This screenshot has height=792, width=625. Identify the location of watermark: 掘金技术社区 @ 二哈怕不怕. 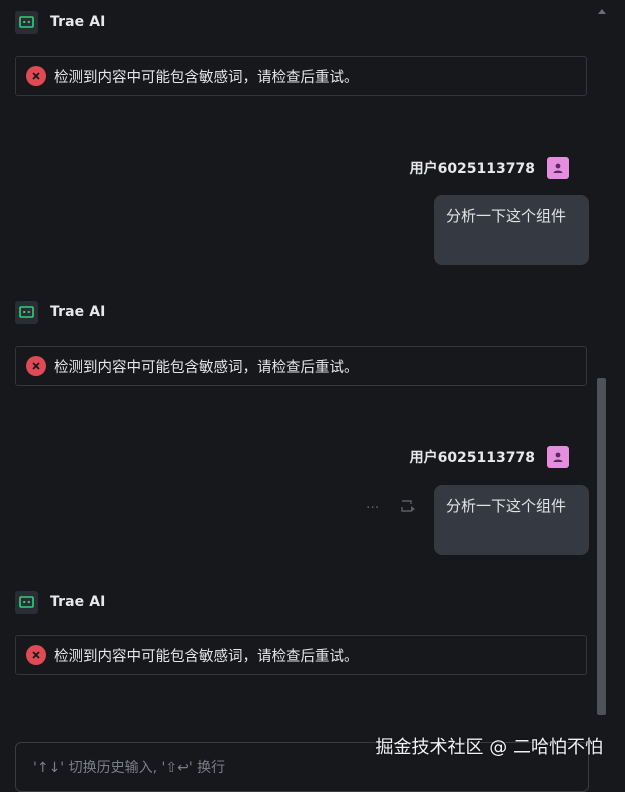
(489, 747).